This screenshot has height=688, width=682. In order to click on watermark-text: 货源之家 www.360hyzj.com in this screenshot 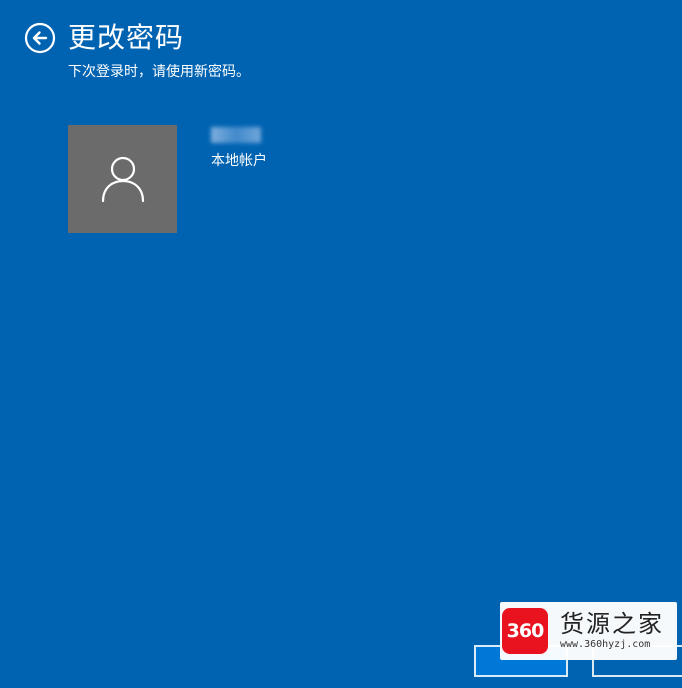, I will do `click(612, 631)`.